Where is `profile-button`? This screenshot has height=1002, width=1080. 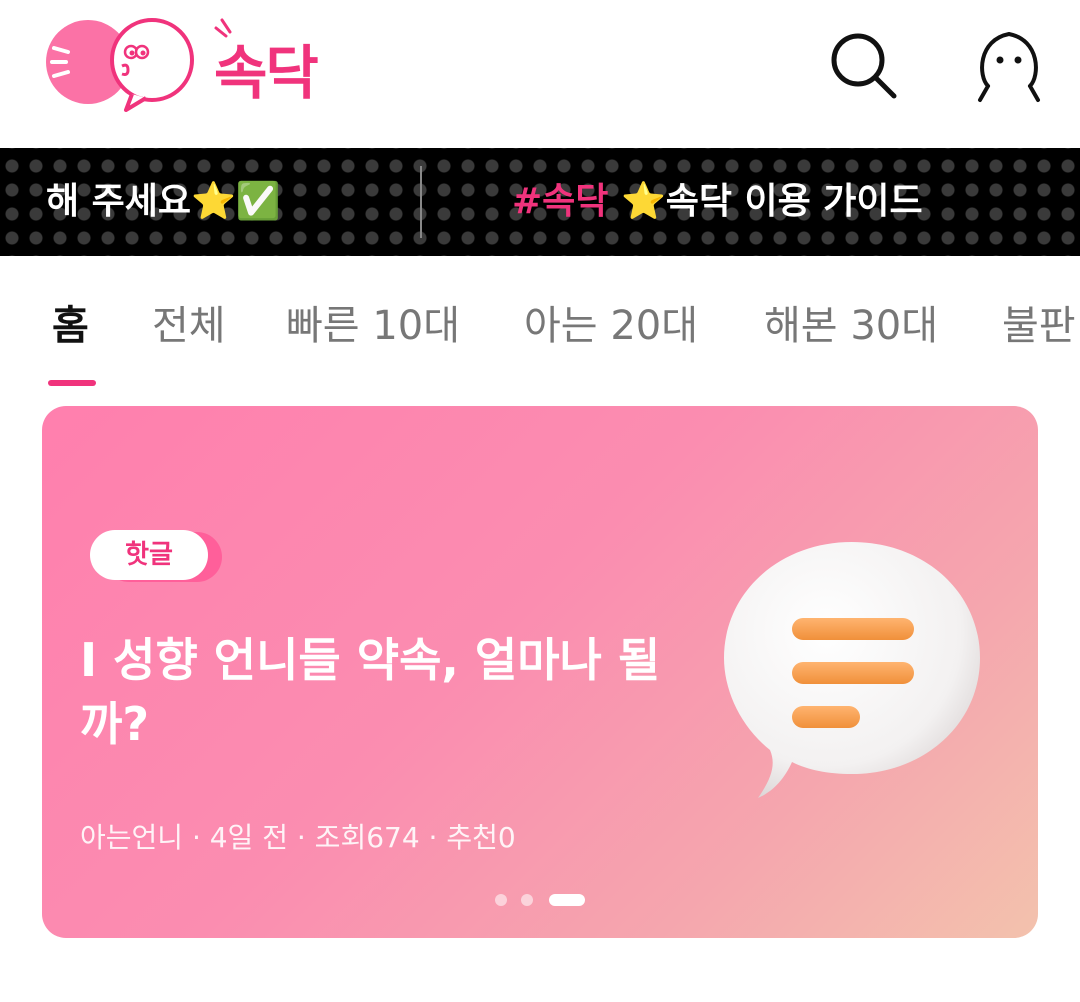
profile-button is located at coordinates (1009, 64).